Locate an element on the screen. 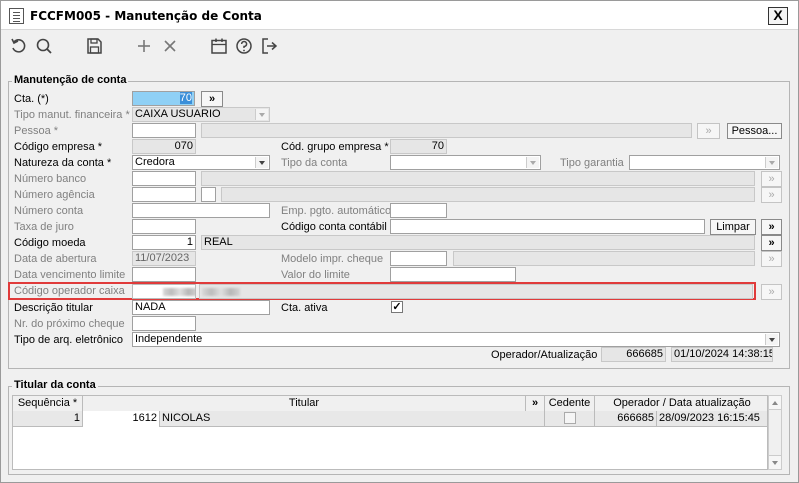 The width and height of the screenshot is (799, 483). cta-ativa-label: Cta. ativa is located at coordinates (304, 308).